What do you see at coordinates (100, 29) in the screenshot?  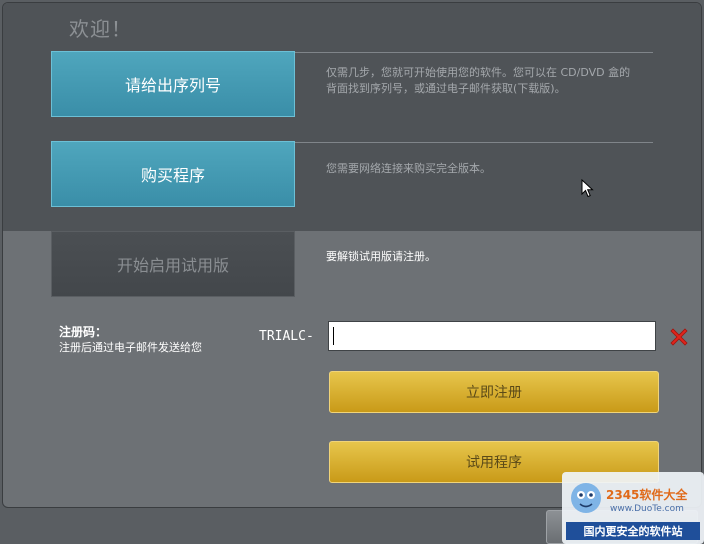 I see `welcome-title: 欢迎！` at bounding box center [100, 29].